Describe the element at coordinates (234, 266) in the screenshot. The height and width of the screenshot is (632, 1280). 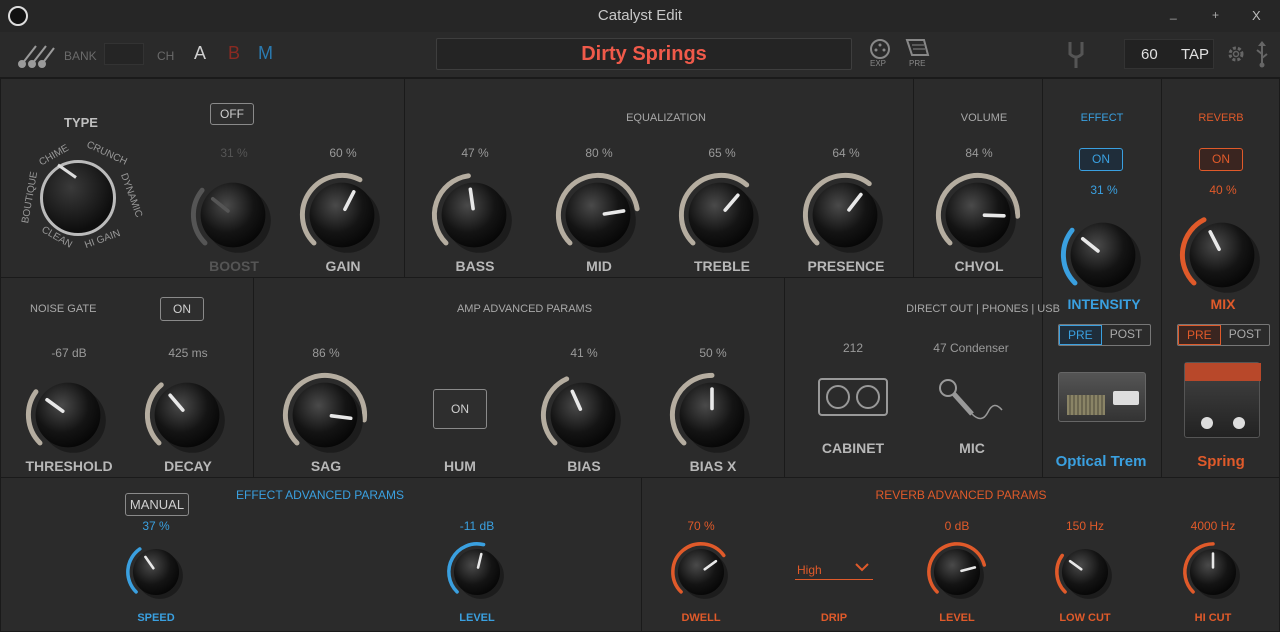
I see `boost-label: BOOST` at that location.